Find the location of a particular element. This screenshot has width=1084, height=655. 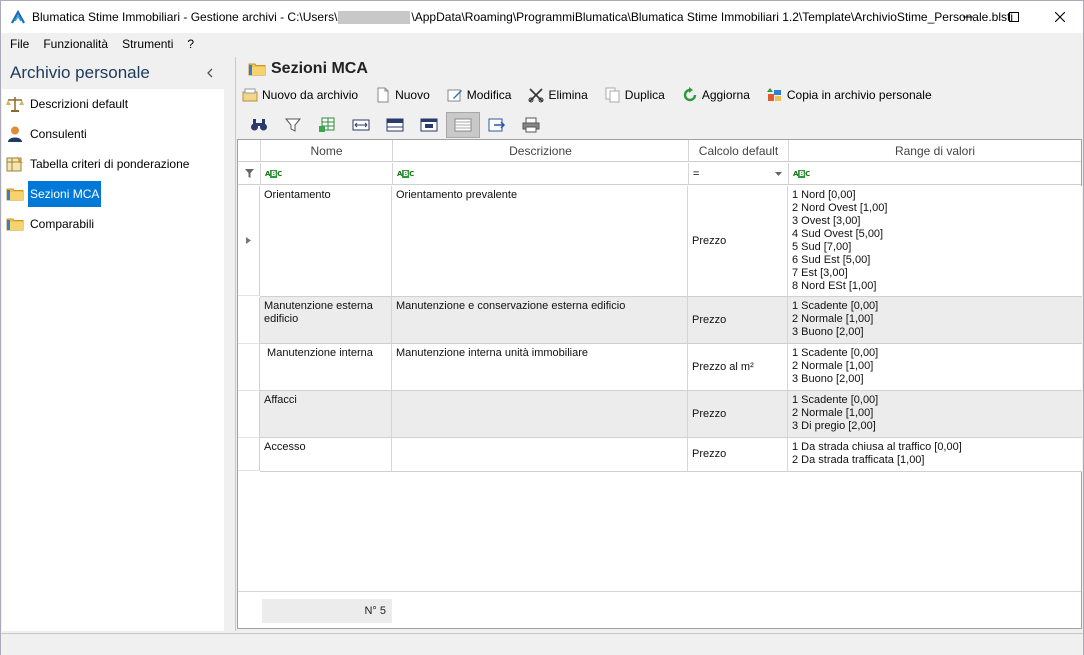

nuovo-label: Nuovo is located at coordinates (412, 95).